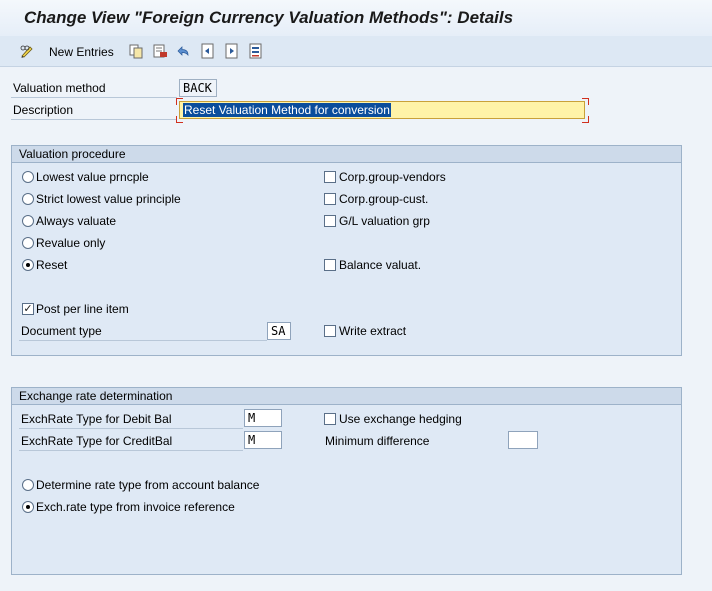 The width and height of the screenshot is (712, 591). Describe the element at coordinates (263, 418) in the screenshot. I see `debit-rate-type-input: M` at that location.